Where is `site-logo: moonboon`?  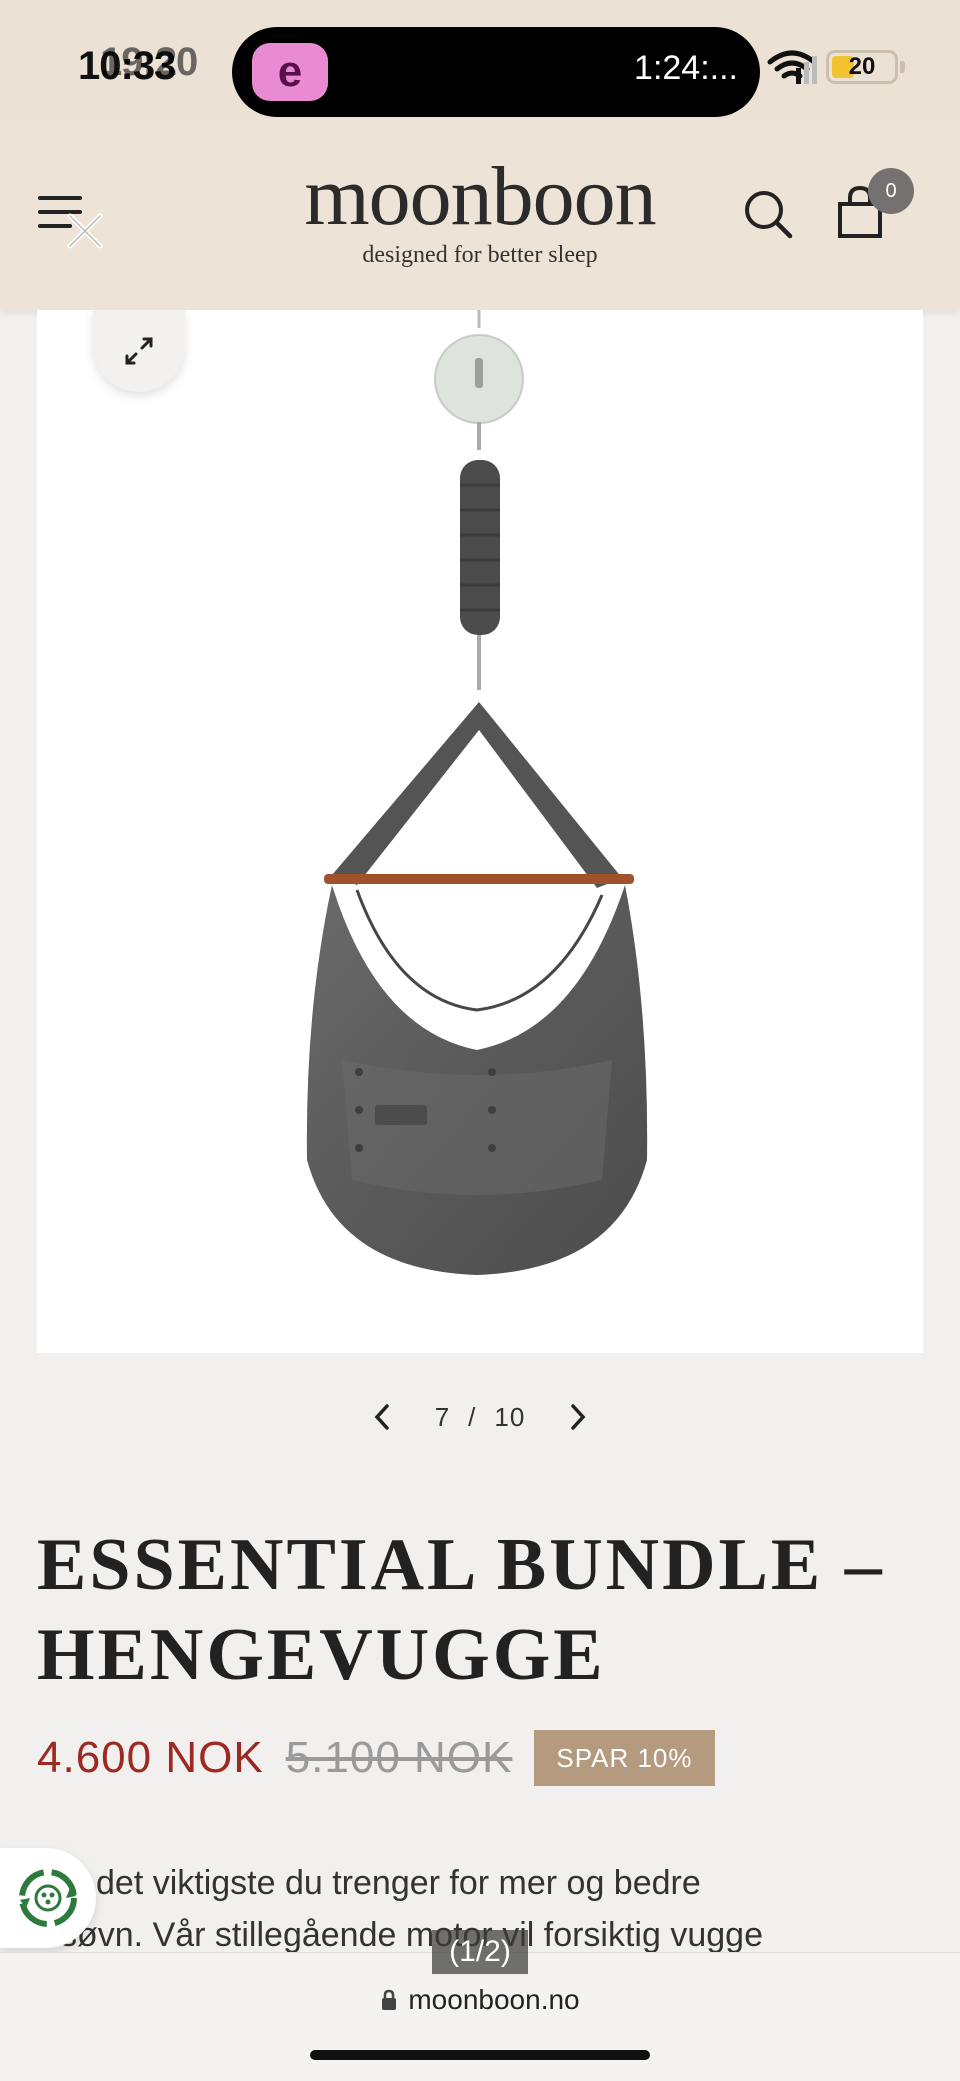 site-logo: moonboon is located at coordinates (480, 197).